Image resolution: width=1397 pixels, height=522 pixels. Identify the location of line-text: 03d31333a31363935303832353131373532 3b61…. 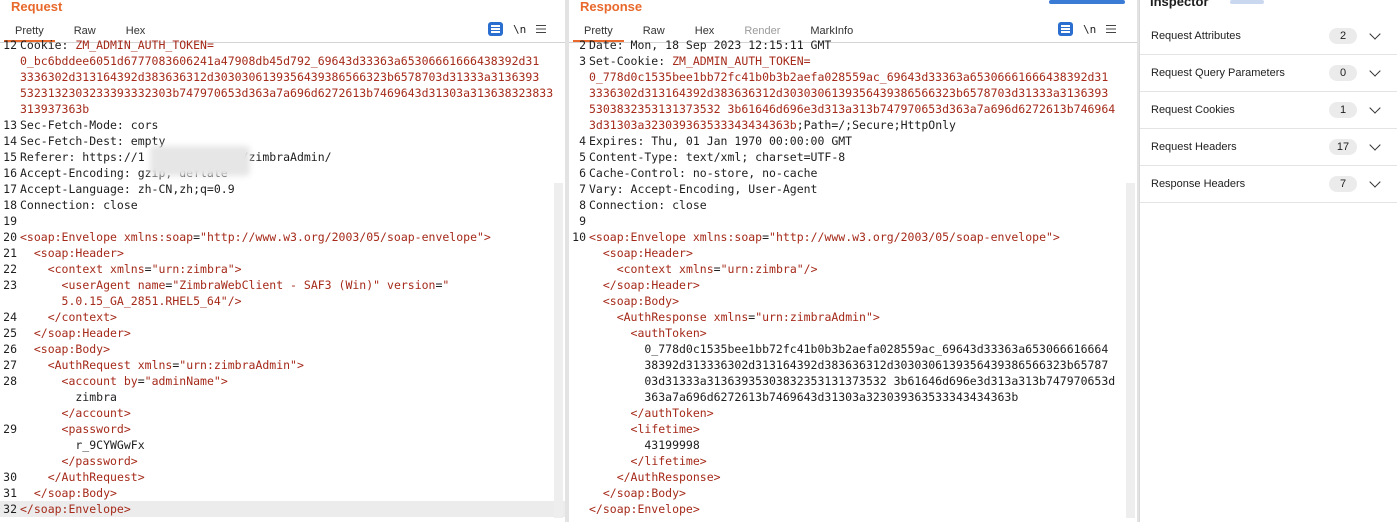
(863, 381).